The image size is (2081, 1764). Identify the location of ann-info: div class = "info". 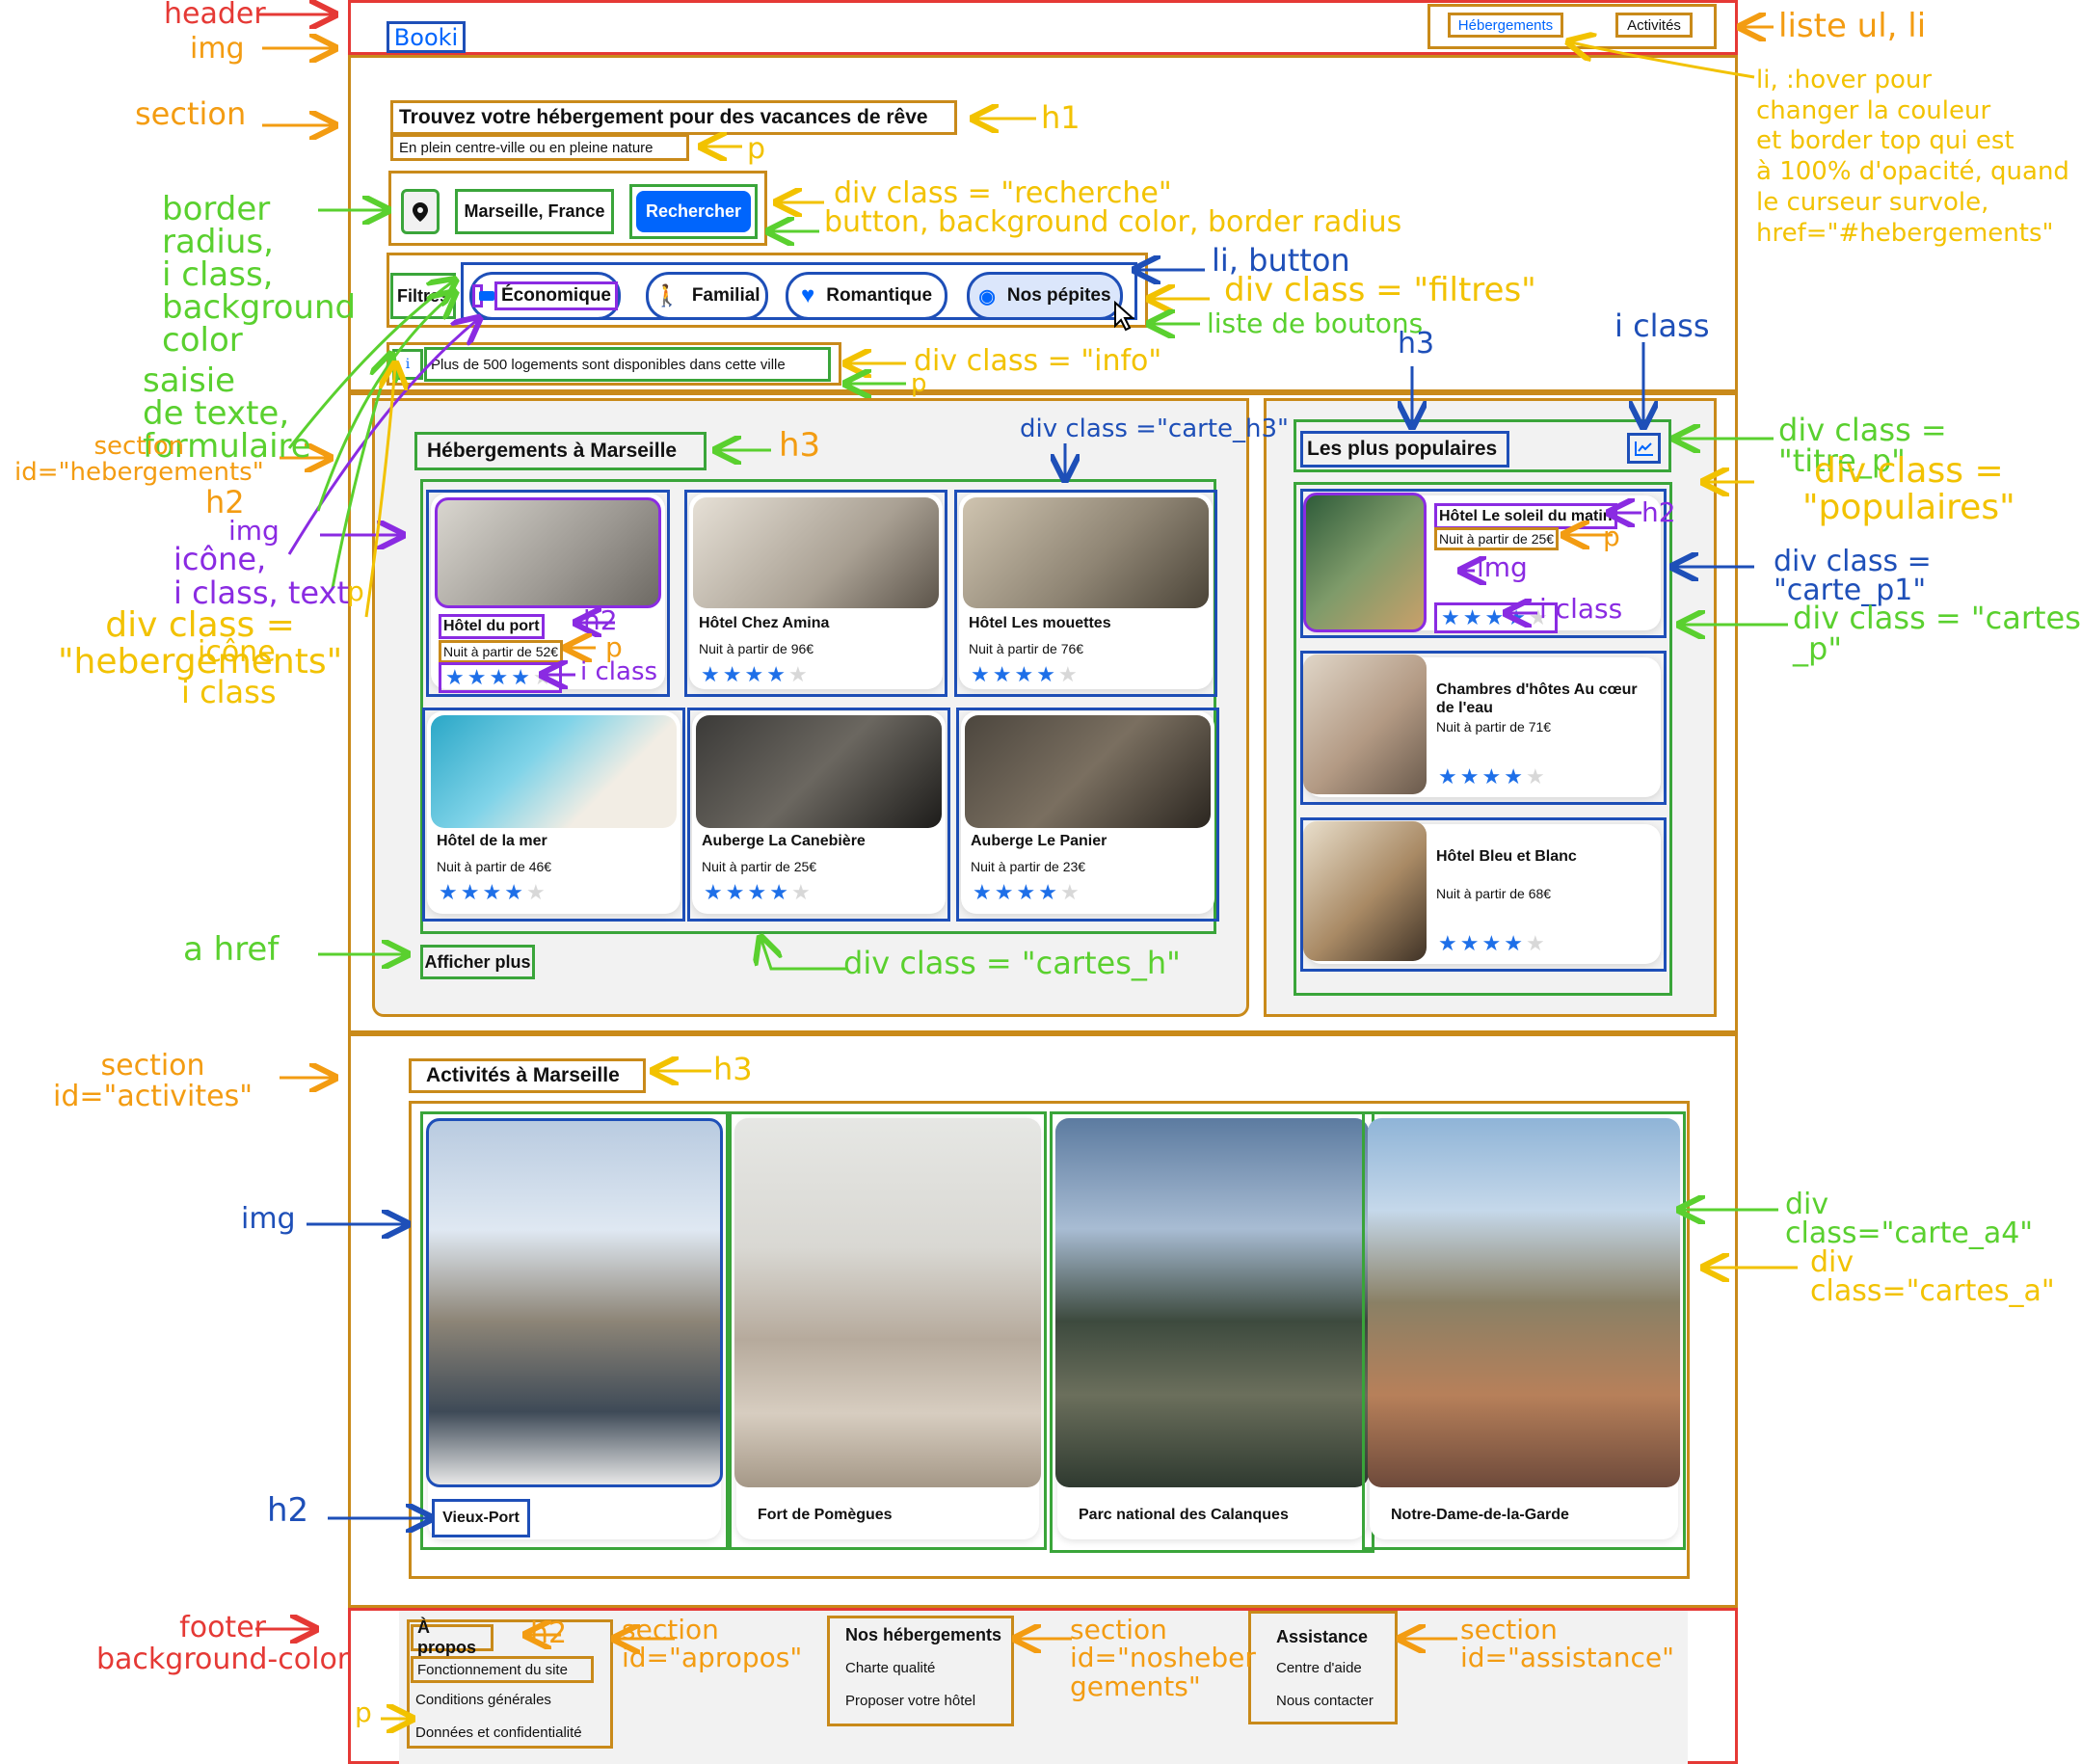
(1038, 361).